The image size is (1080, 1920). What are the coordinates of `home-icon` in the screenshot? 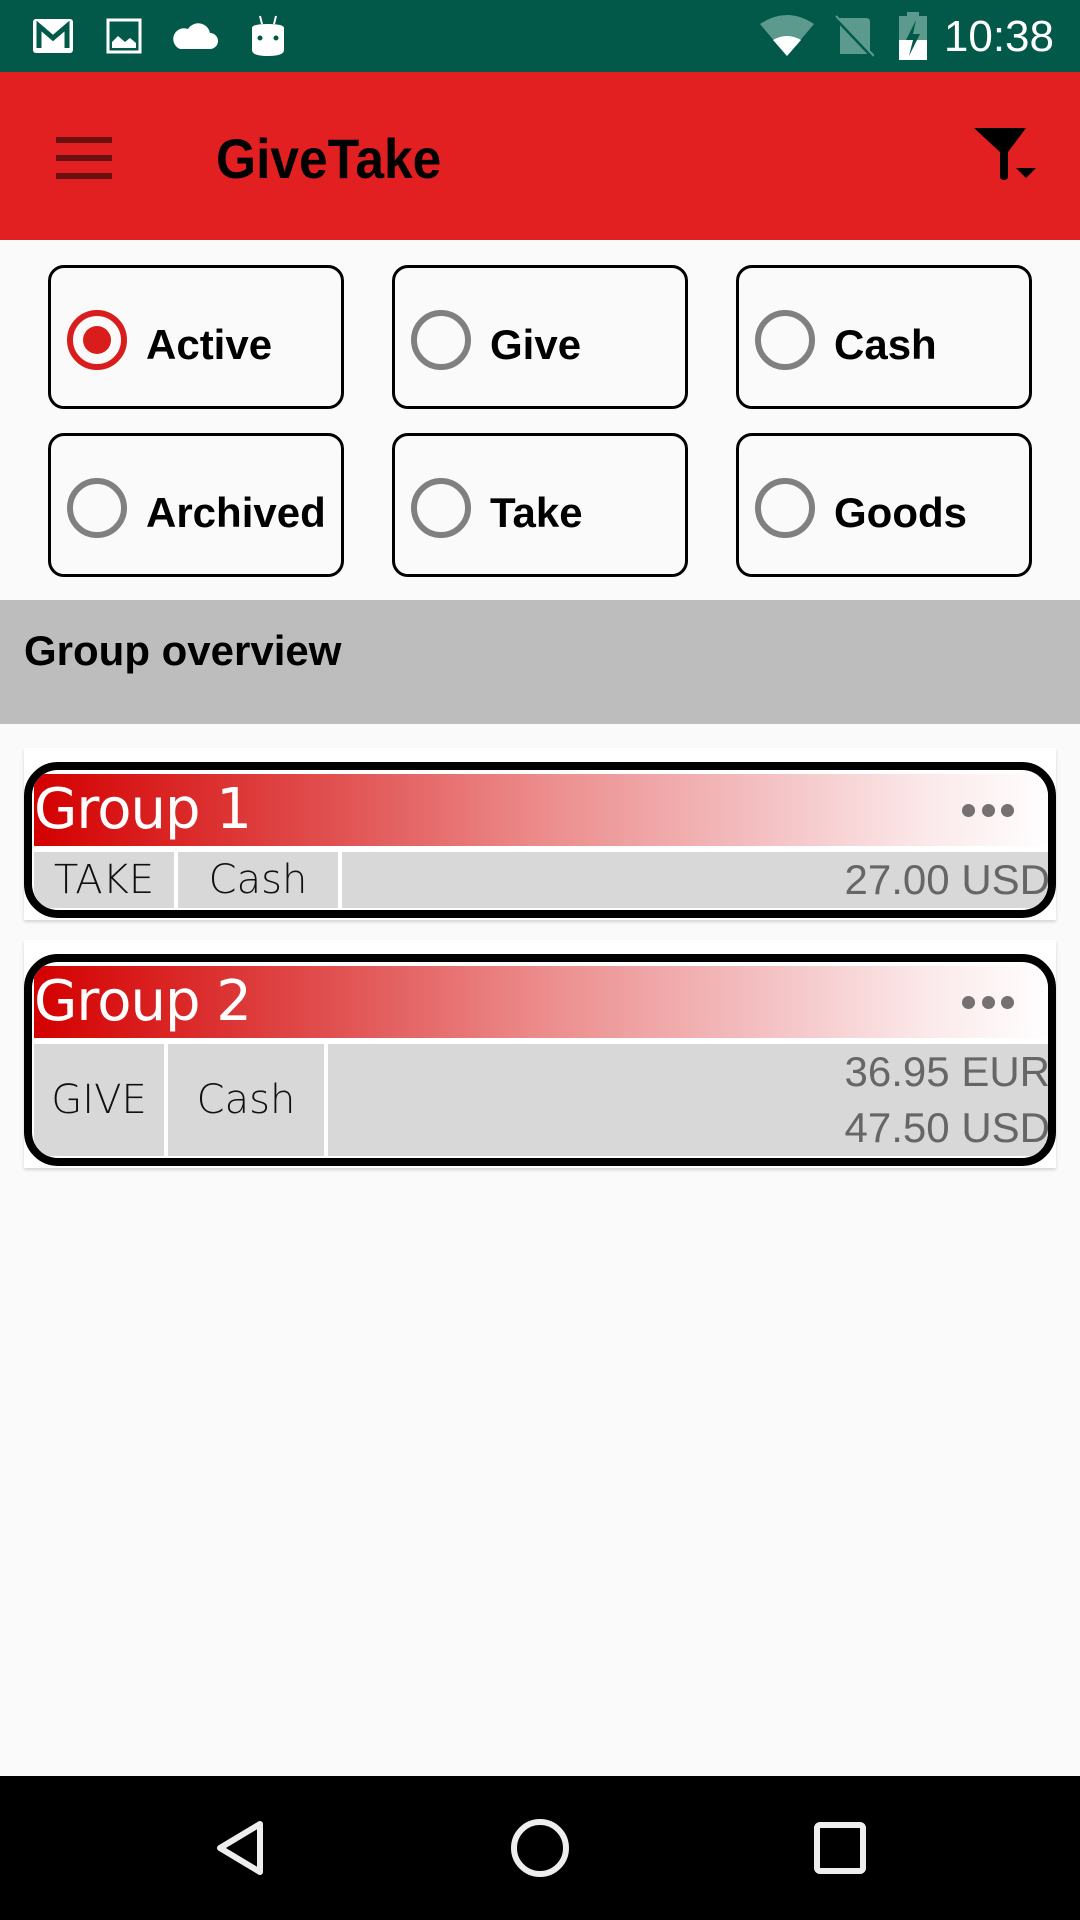 It's located at (540, 1848).